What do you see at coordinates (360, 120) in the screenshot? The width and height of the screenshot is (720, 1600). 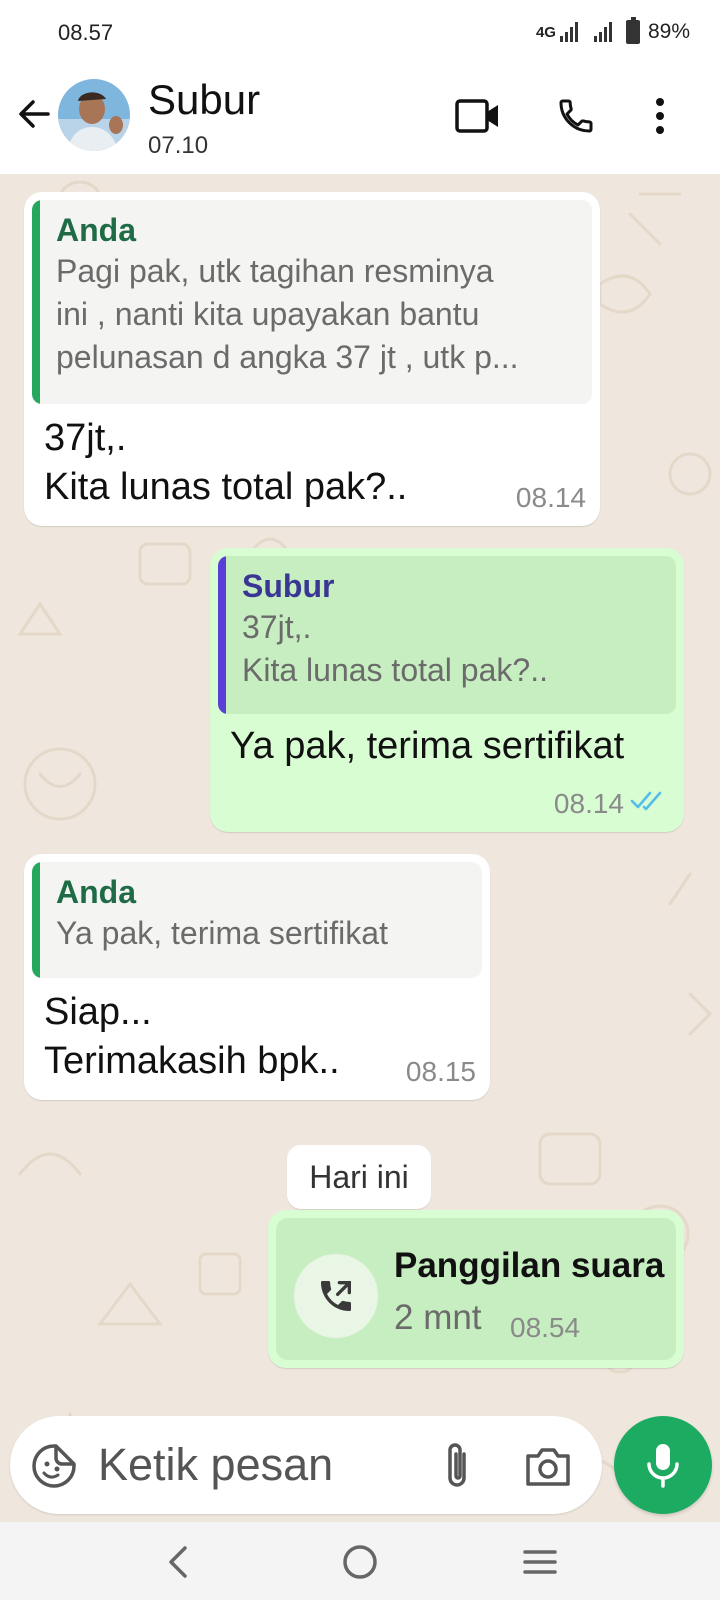 I see `chat-header: Subur 07.10` at bounding box center [360, 120].